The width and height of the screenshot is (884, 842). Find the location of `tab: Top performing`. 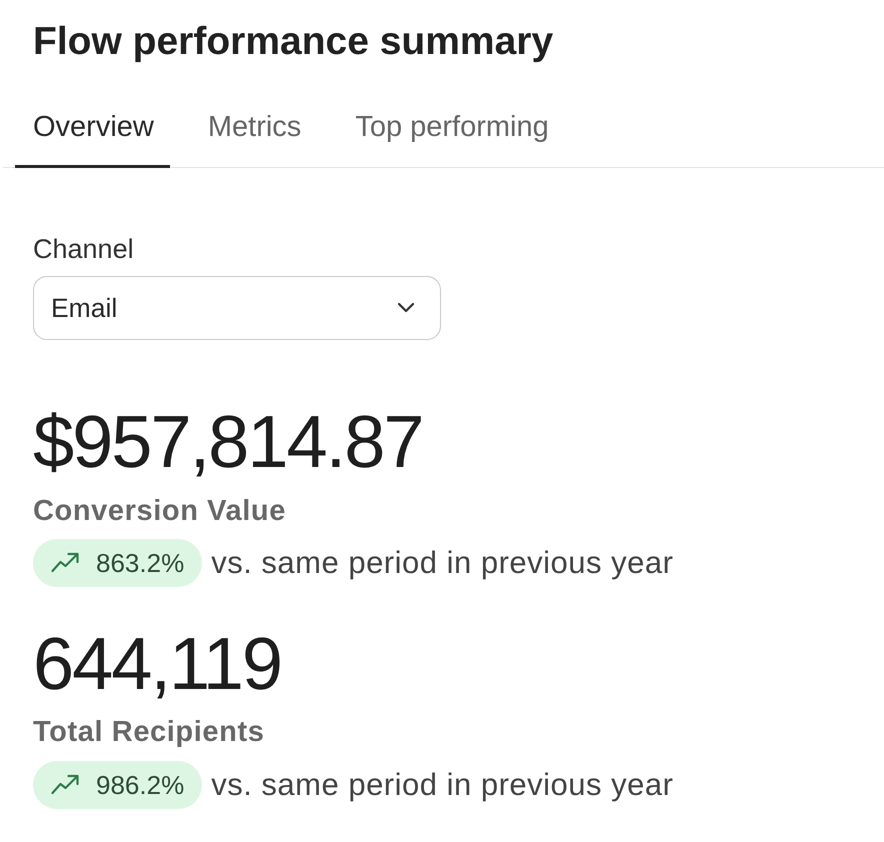

tab: Top performing is located at coordinates (451, 133).